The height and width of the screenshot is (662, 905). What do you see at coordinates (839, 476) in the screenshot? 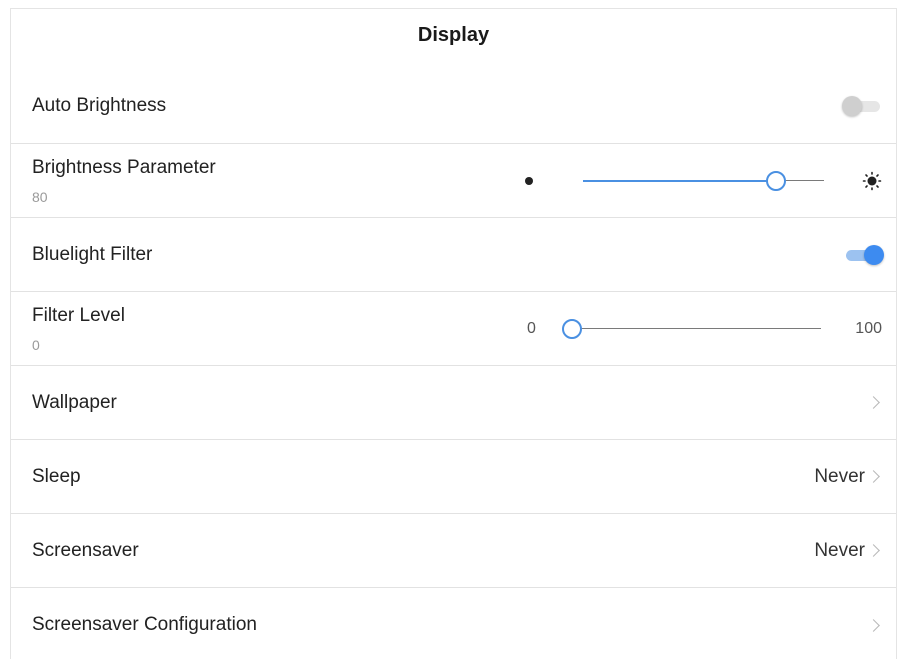
I see `sleep-value: Never` at bounding box center [839, 476].